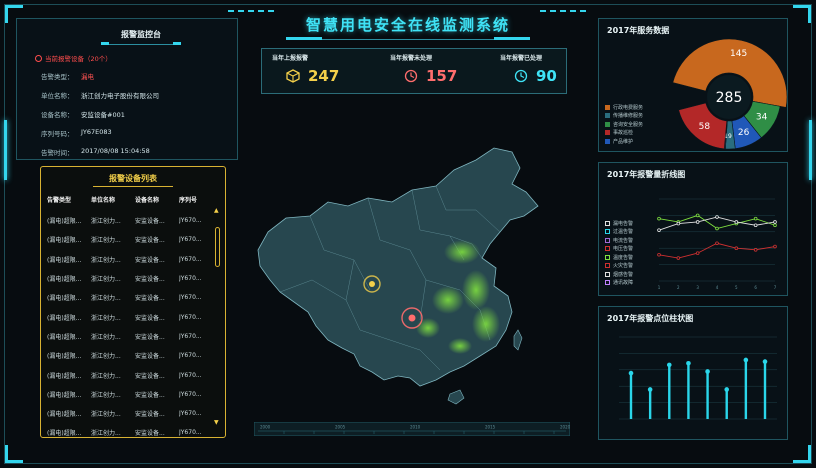 This screenshot has height=468, width=816. I want to click on current-alarm-devices-label: 当前报警设备（20个）, so click(78, 59).